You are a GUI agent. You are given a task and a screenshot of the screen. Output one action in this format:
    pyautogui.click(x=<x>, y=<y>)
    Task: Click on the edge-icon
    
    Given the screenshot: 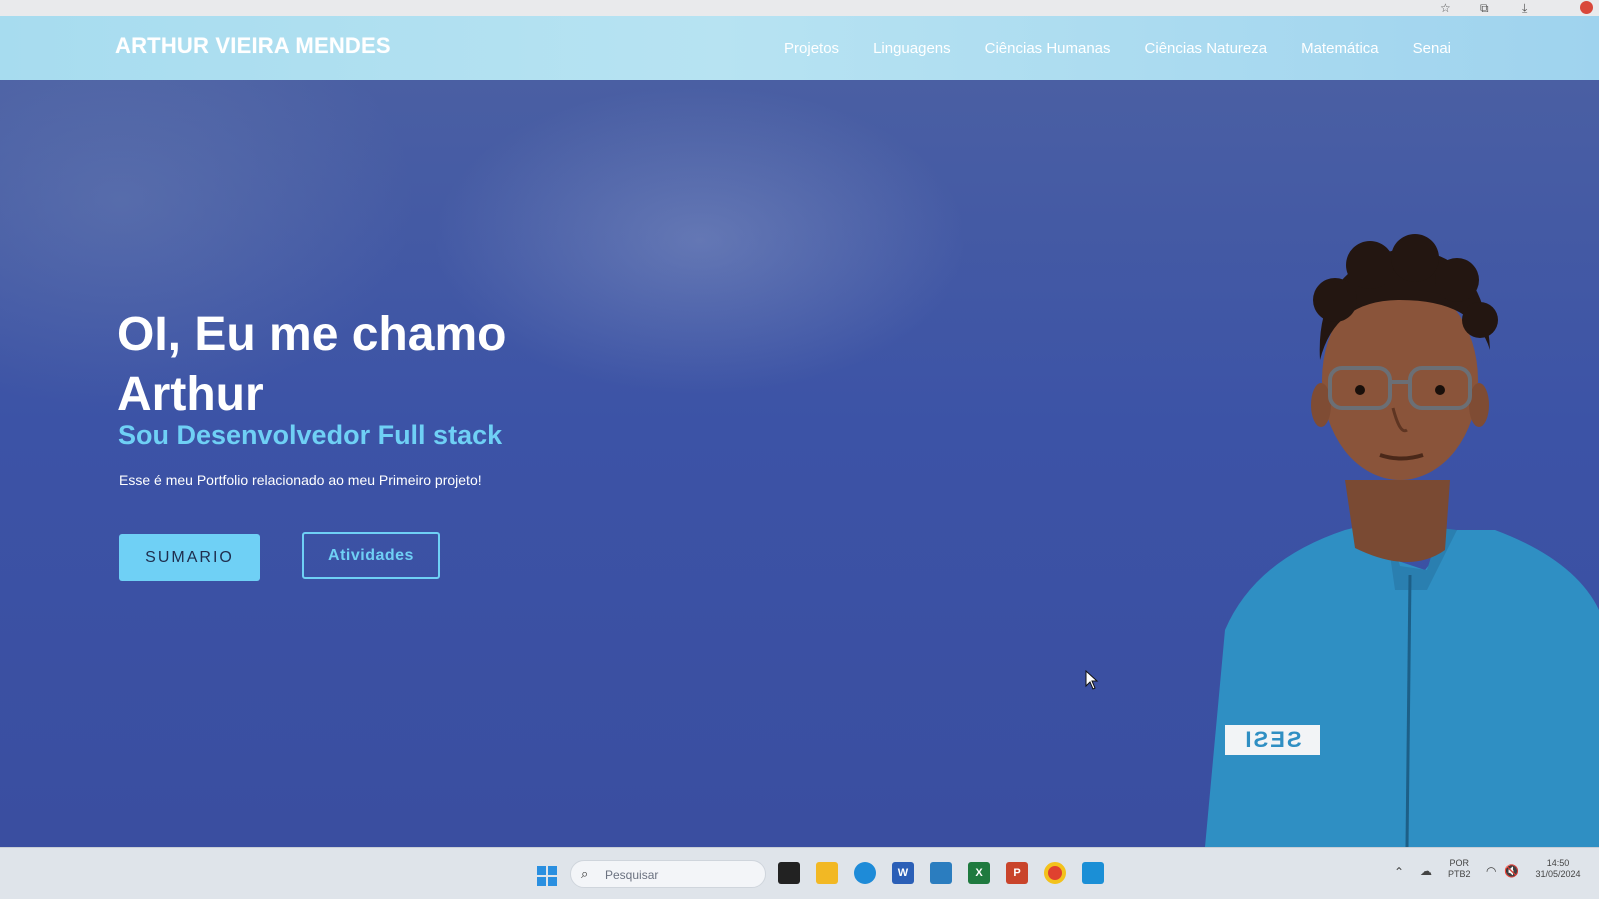 What is the action you would take?
    pyautogui.click(x=865, y=873)
    